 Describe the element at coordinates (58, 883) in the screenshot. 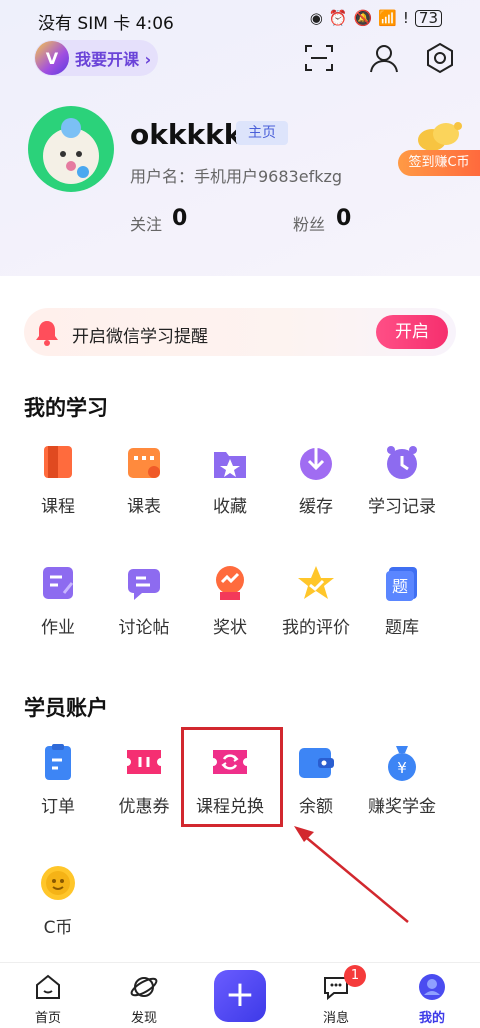

I see `coin-icon` at that location.